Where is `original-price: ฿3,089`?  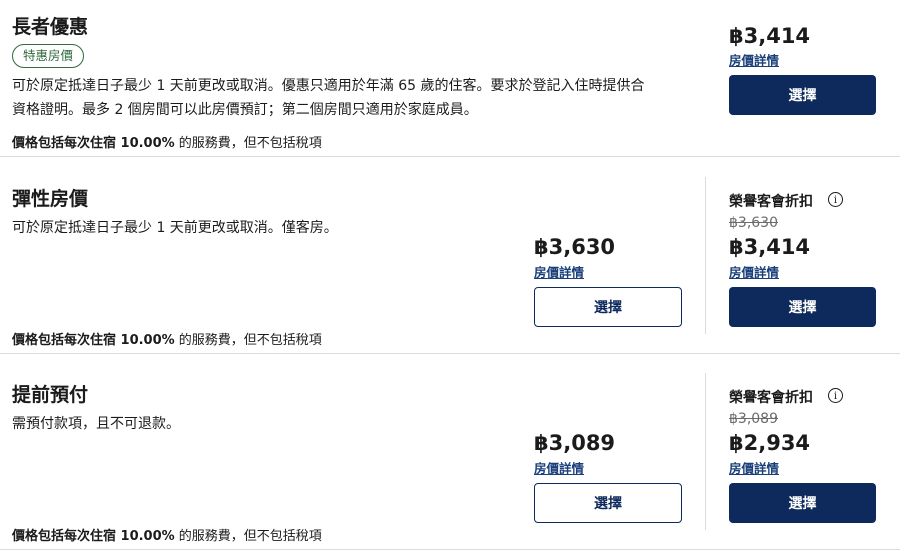 original-price: ฿3,089 is located at coordinates (753, 419).